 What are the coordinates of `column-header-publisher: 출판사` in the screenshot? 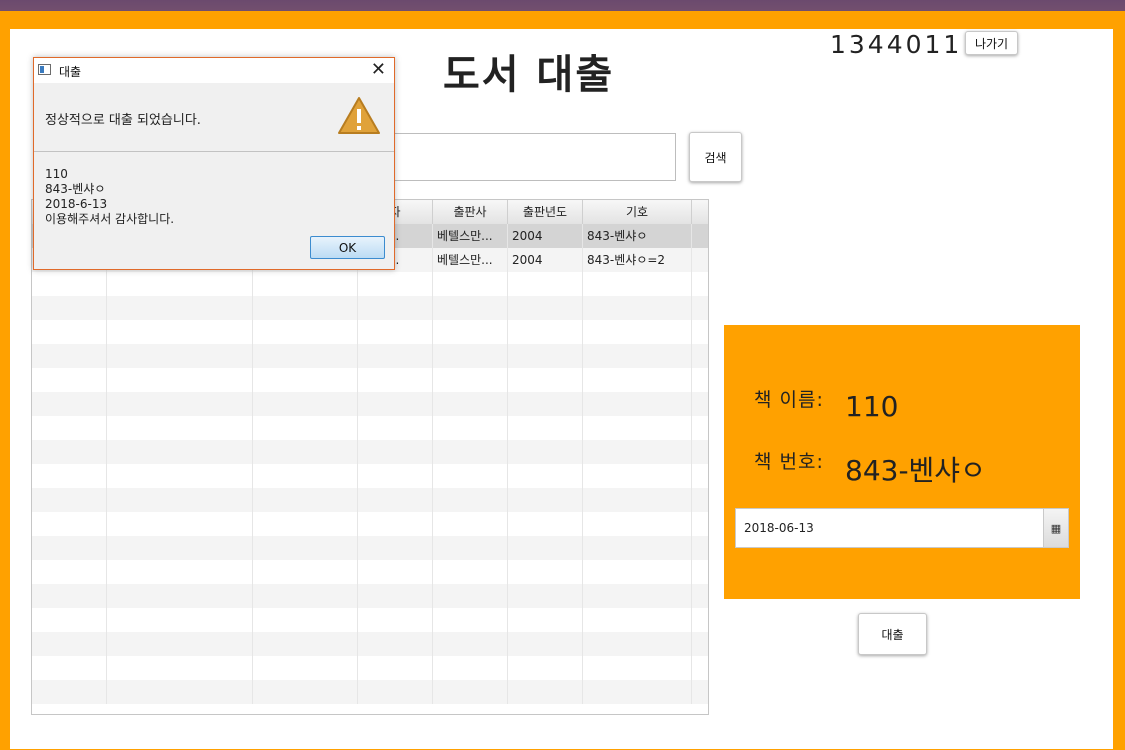 It's located at (470, 212).